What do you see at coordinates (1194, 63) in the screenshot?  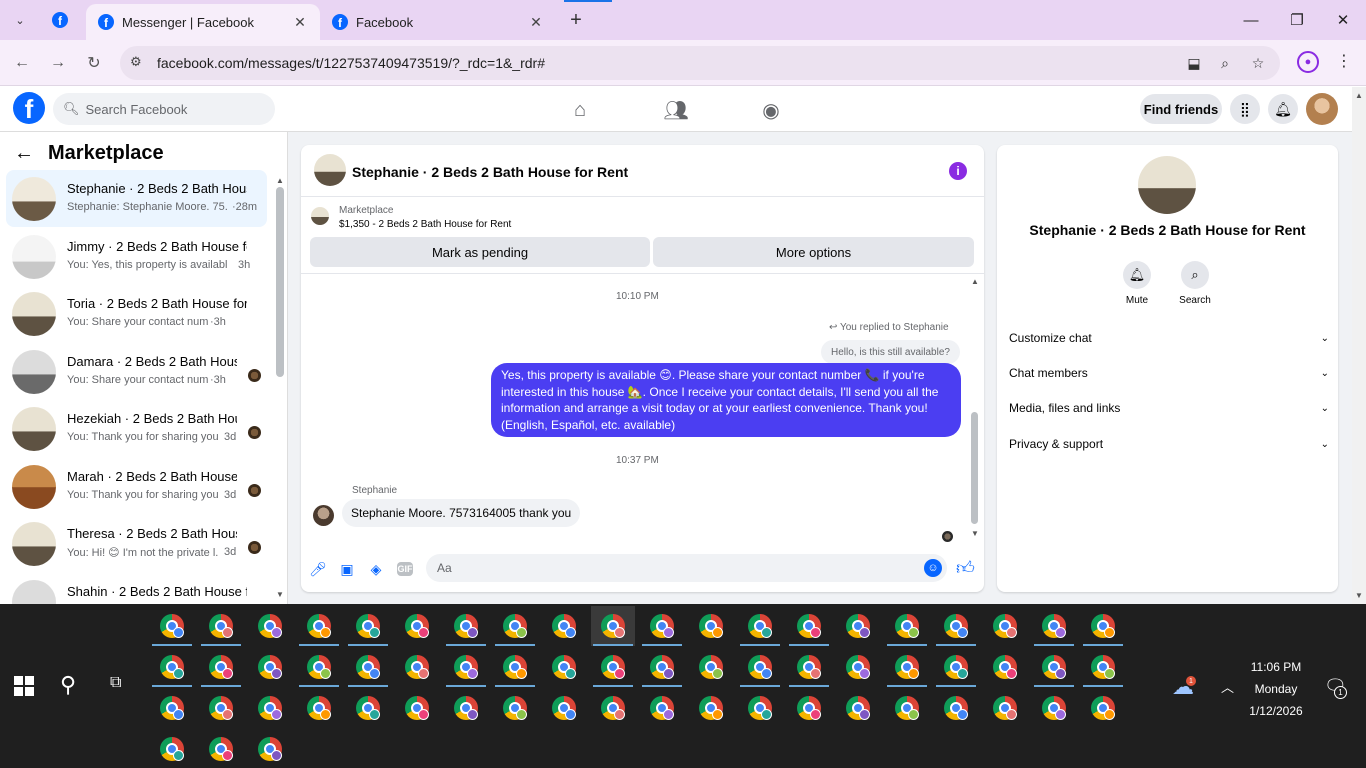 I see `install-icon: ⬓` at bounding box center [1194, 63].